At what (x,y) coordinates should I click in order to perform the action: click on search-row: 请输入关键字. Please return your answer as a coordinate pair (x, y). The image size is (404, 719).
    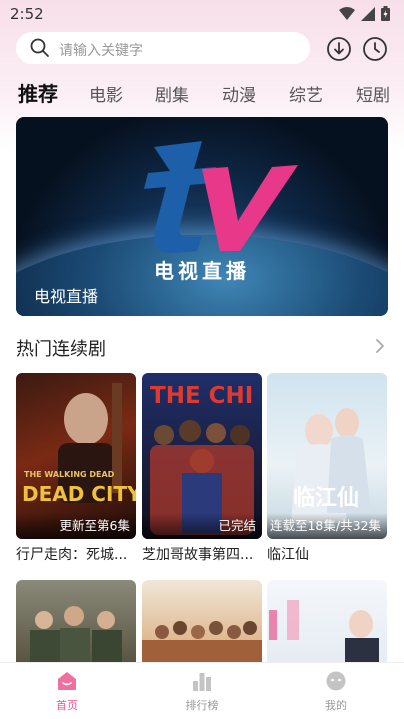
    Looking at the image, I should click on (203, 49).